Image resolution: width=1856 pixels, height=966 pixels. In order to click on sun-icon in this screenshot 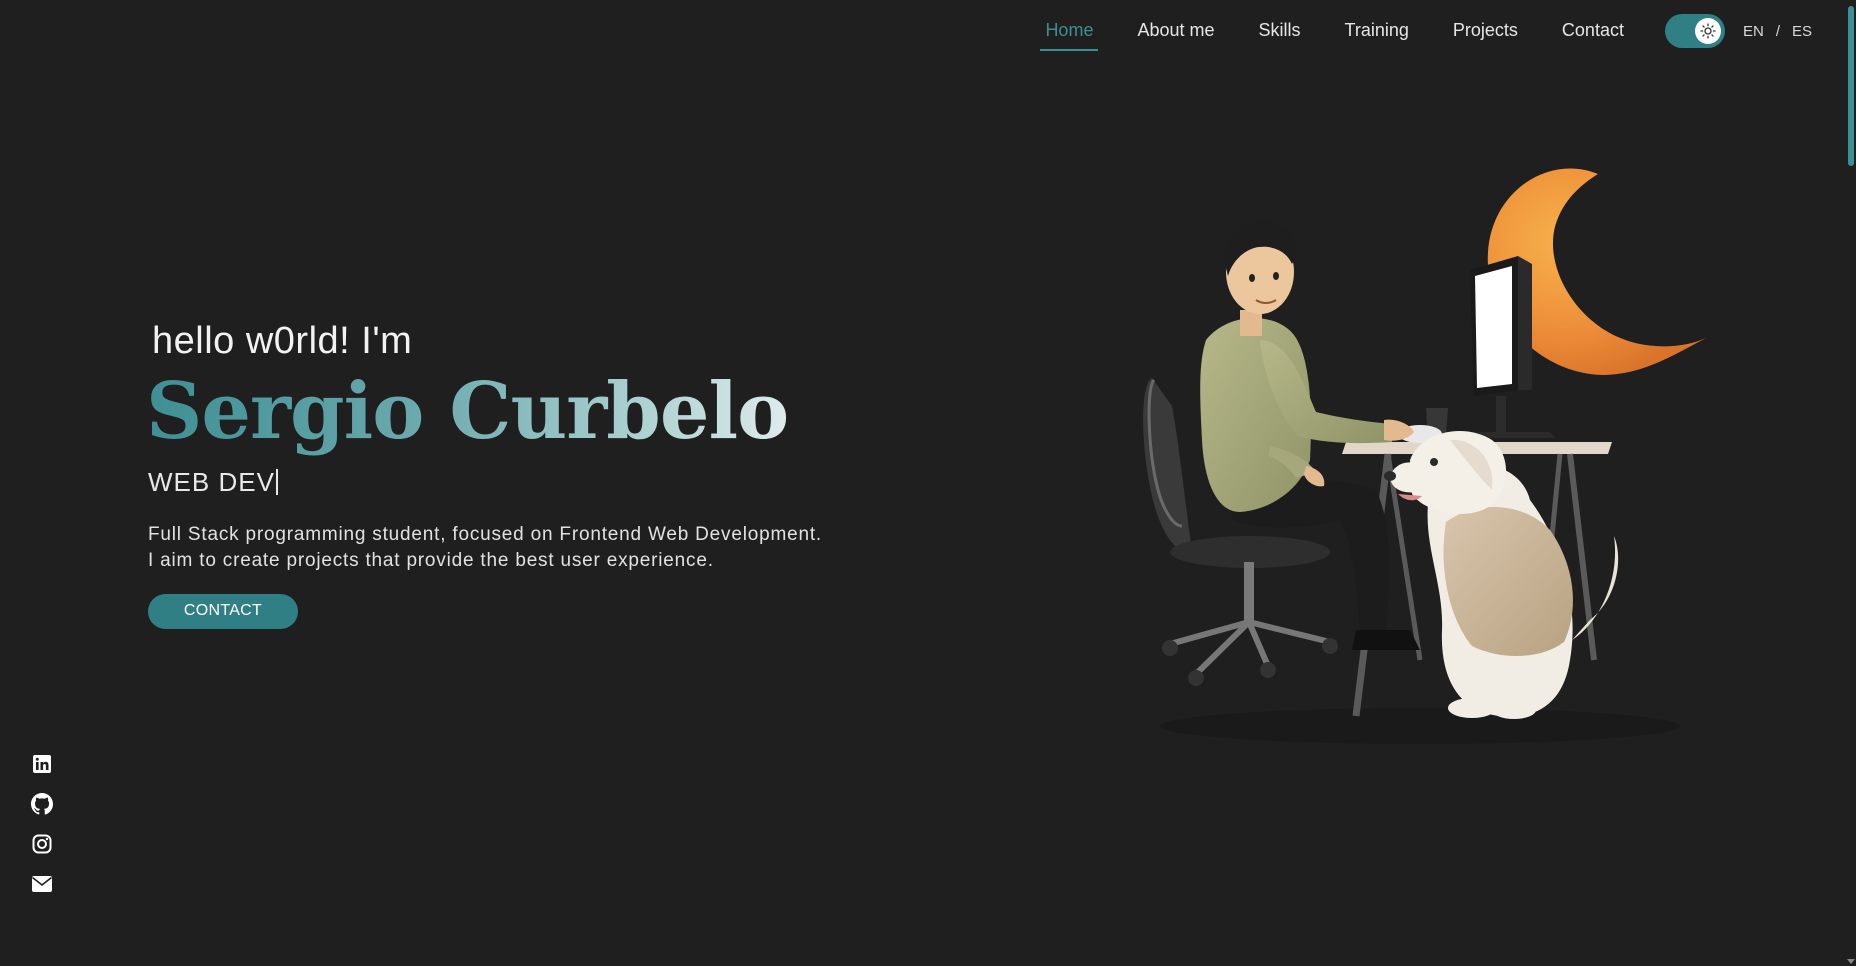, I will do `click(1708, 31)`.